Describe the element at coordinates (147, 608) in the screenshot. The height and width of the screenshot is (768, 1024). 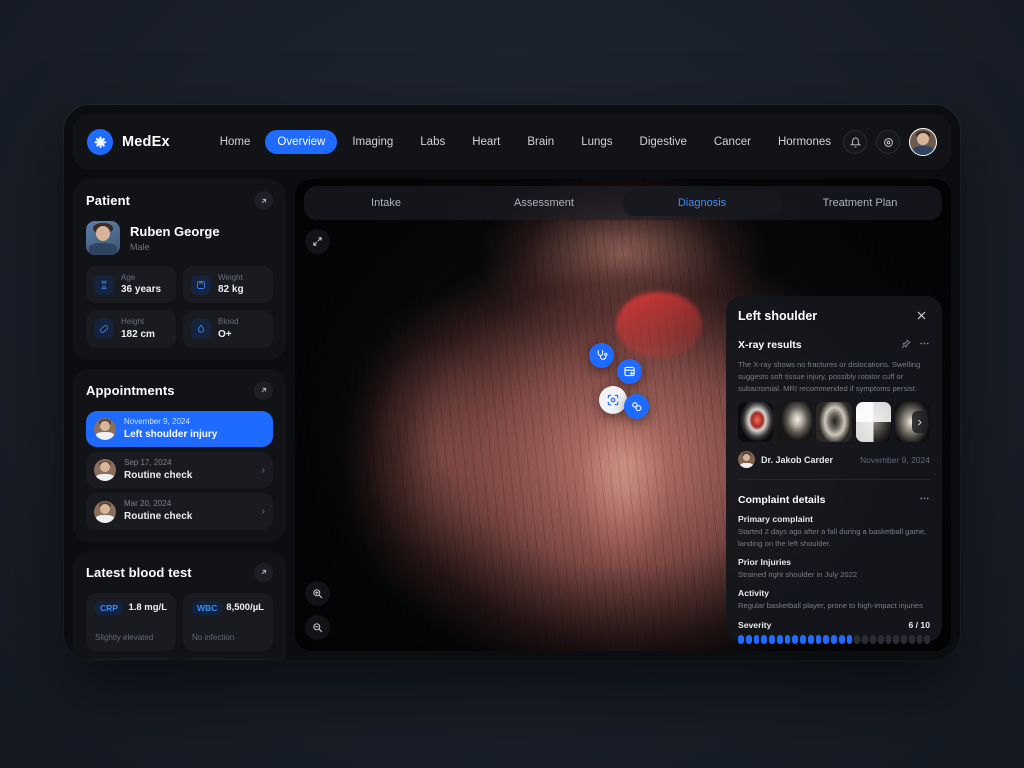
I see `blood-test-value: 1.8 mg/L` at that location.